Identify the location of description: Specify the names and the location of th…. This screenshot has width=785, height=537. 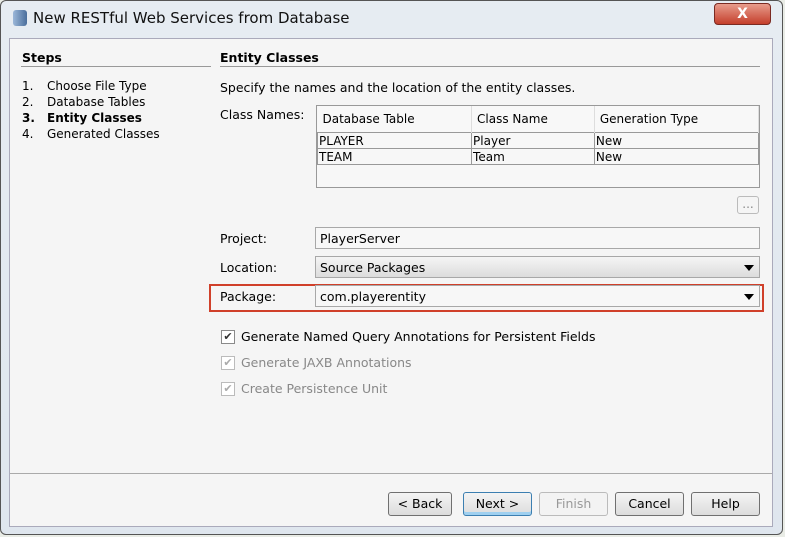
(398, 87).